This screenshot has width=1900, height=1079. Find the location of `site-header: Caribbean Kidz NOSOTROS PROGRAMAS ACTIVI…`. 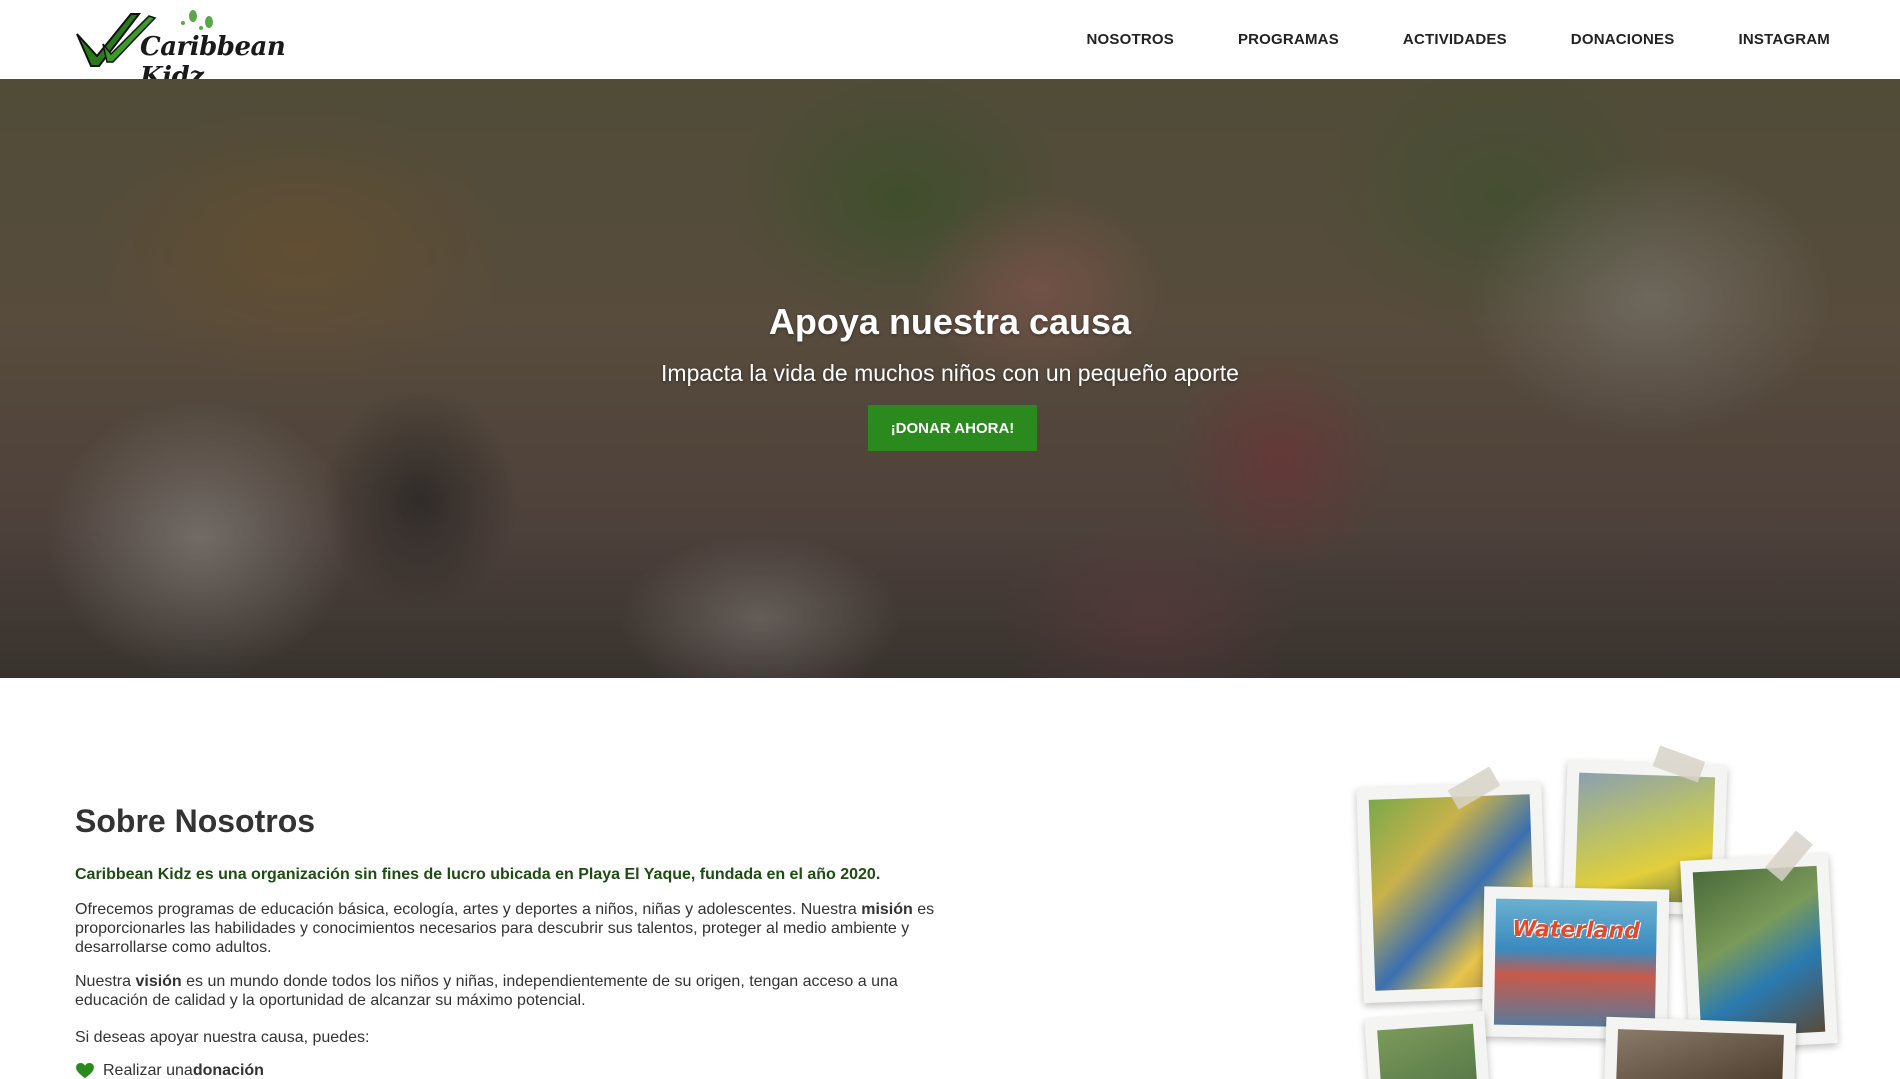

site-header: Caribbean Kidz NOSOTROS PROGRAMAS ACTIVI… is located at coordinates (950, 46).